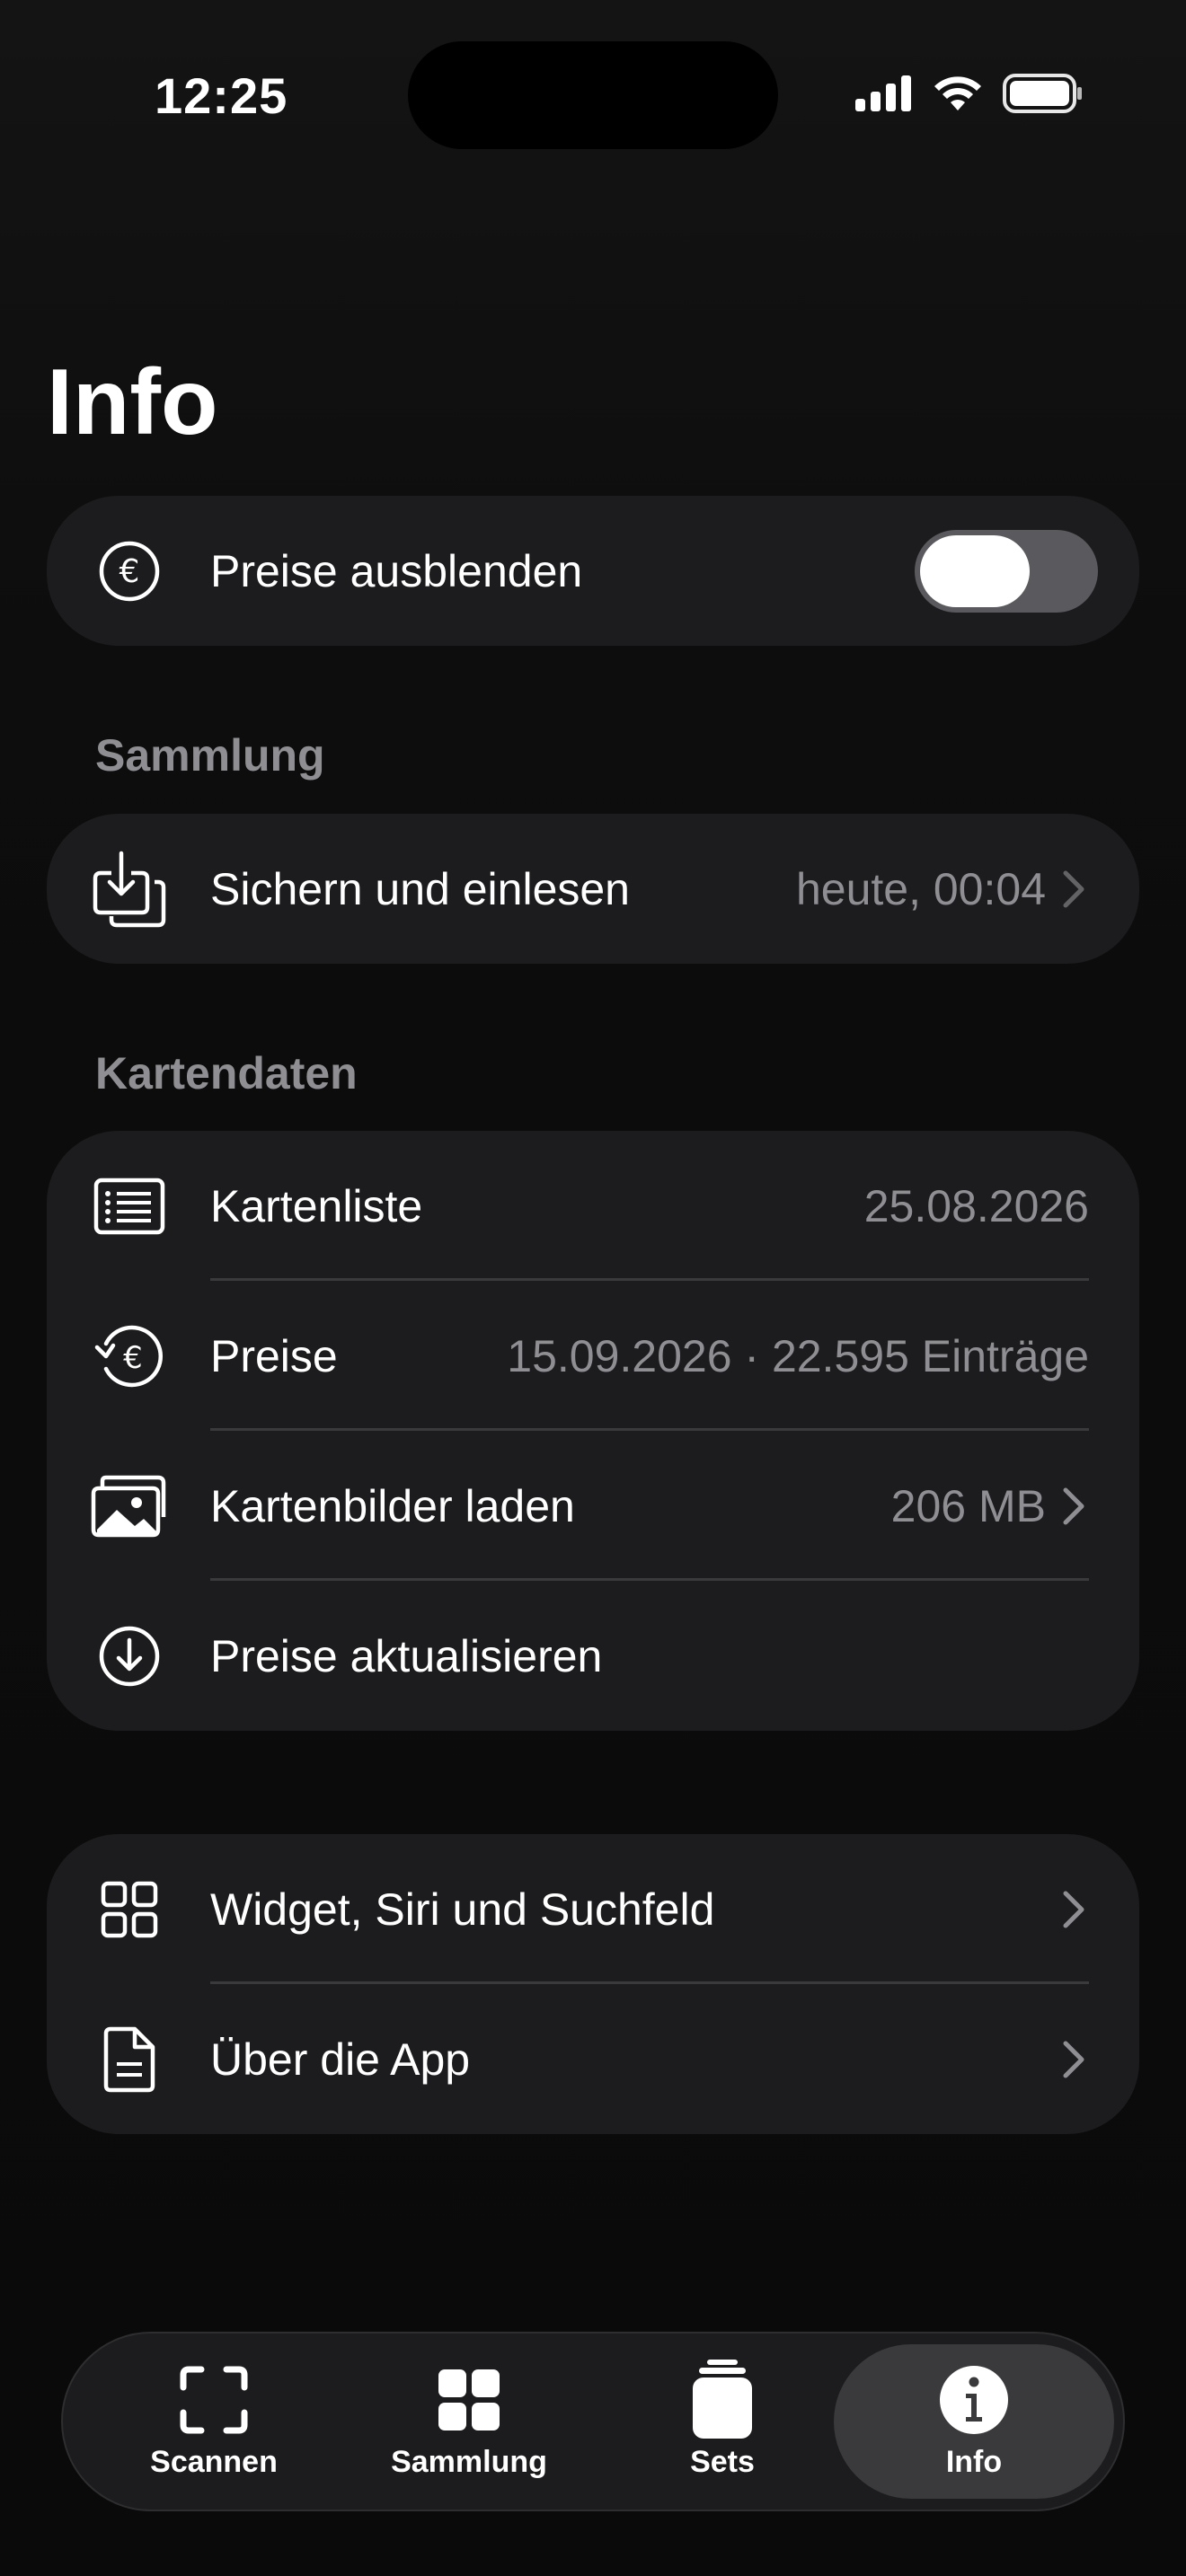 Image resolution: width=1186 pixels, height=2576 pixels. What do you see at coordinates (129, 889) in the screenshot?
I see `backup-tray-icon` at bounding box center [129, 889].